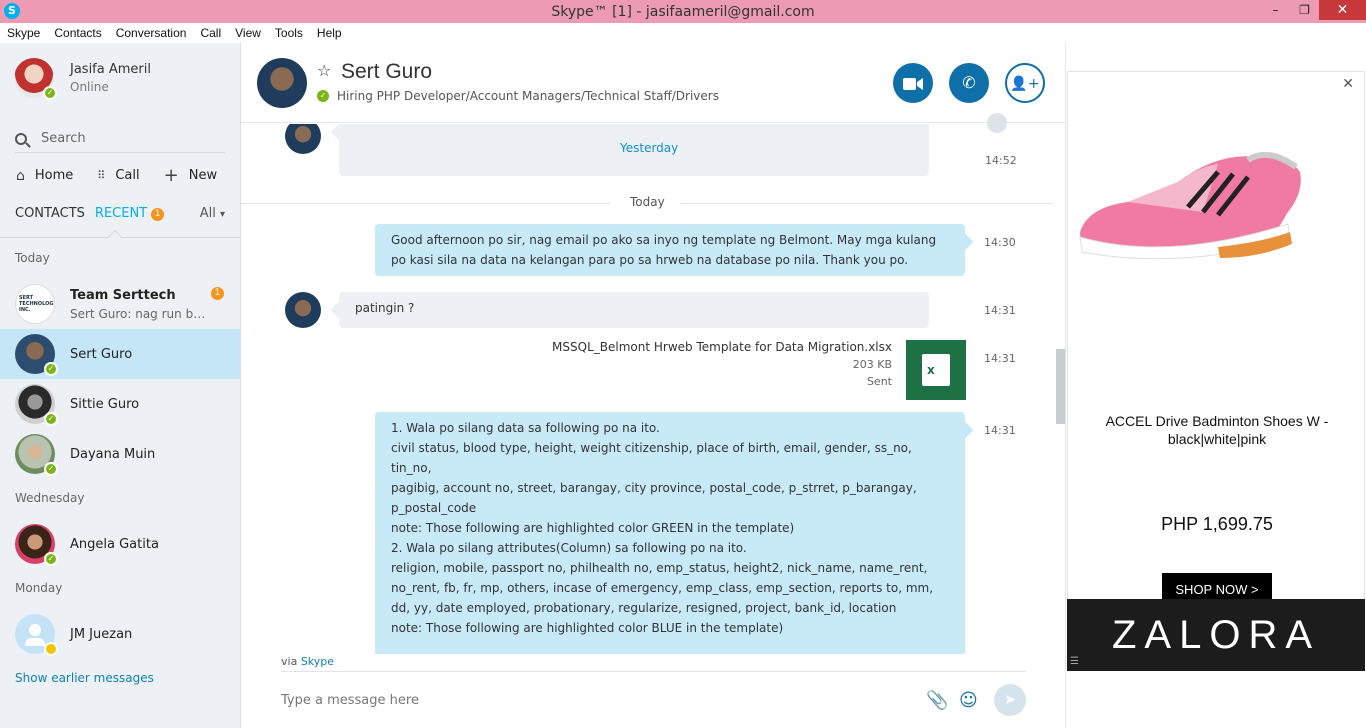 The image size is (1366, 728). I want to click on add-people-button: 👤+, so click(1025, 83).